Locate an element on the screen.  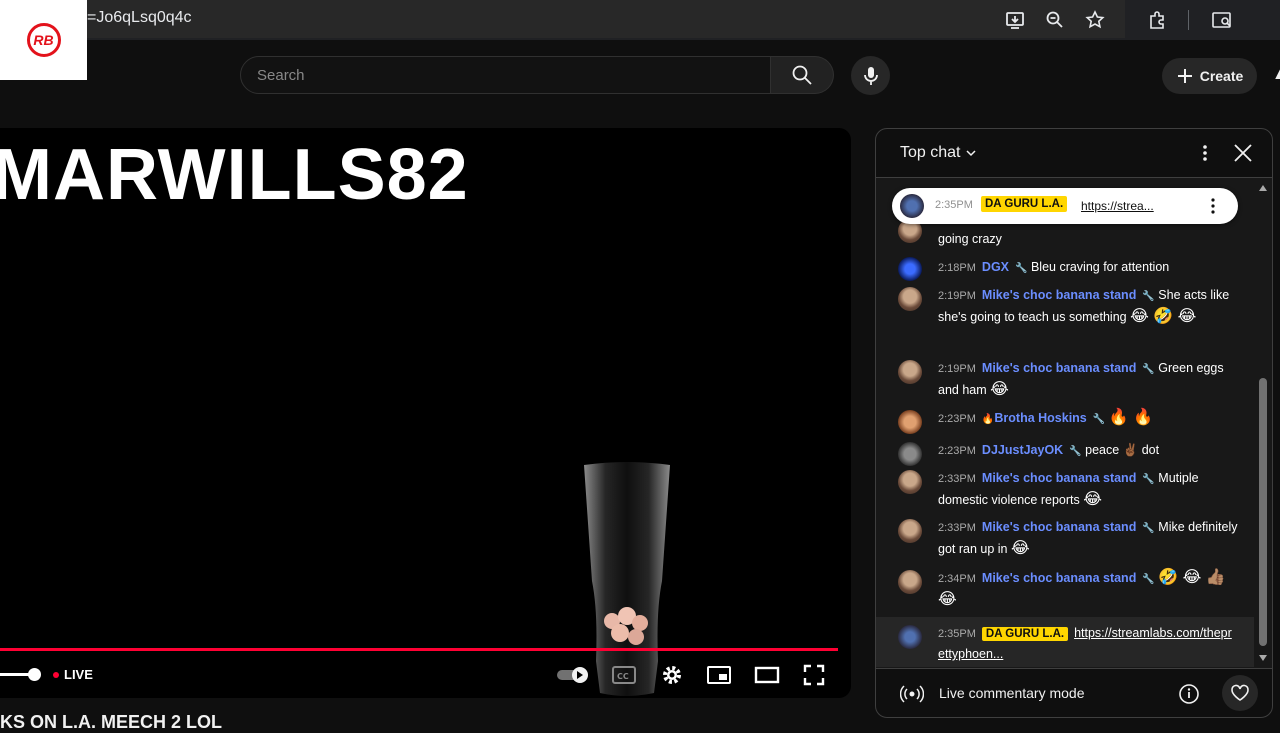
gear-icon is located at coordinates (672, 675).